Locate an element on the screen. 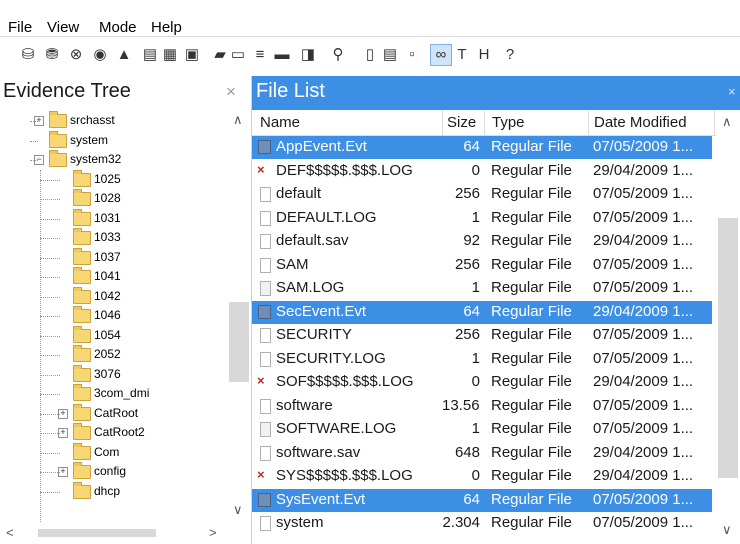 The height and width of the screenshot is (544, 740). file-size: 0 is located at coordinates (475, 170).